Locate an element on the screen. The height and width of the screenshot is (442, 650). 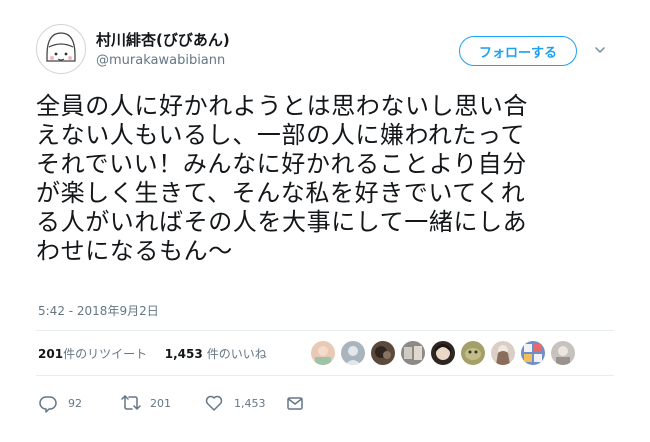
direct-message-button is located at coordinates (296, 404).